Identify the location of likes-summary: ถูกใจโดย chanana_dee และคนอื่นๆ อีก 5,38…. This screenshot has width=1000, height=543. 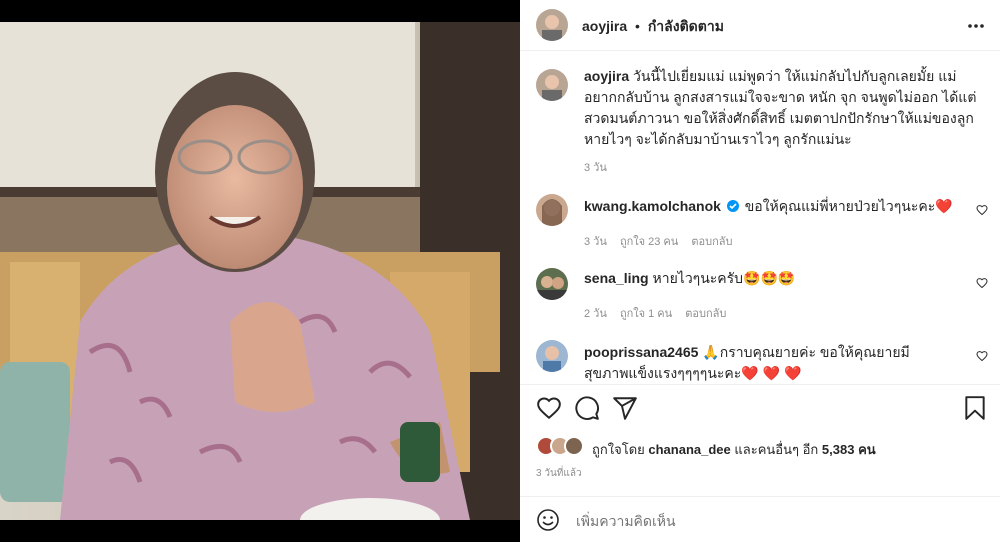
(734, 449).